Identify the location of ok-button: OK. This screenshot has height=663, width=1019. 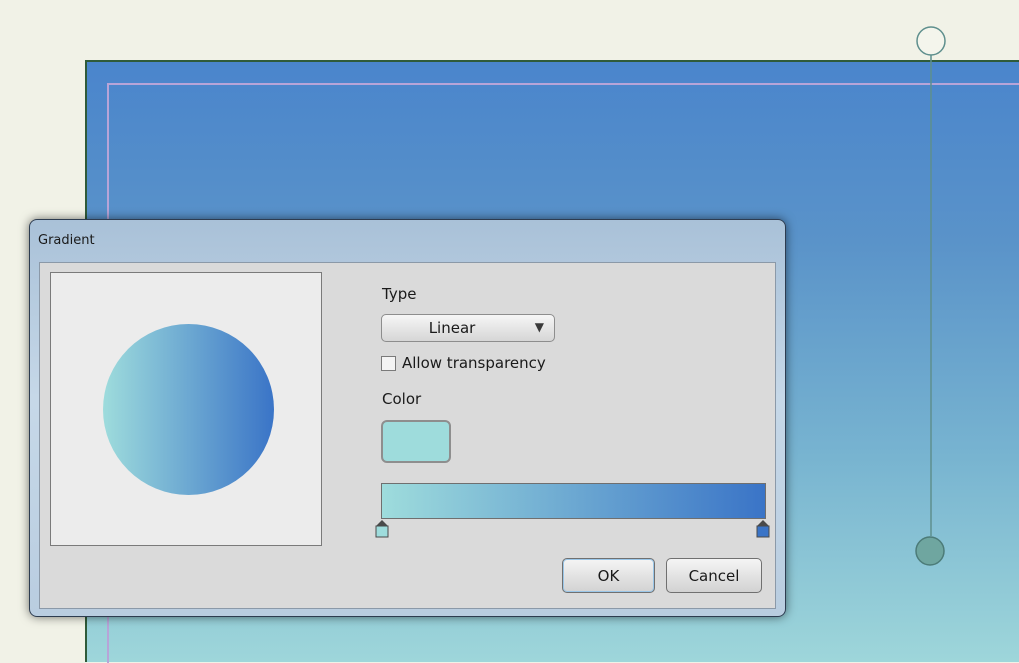
(608, 575).